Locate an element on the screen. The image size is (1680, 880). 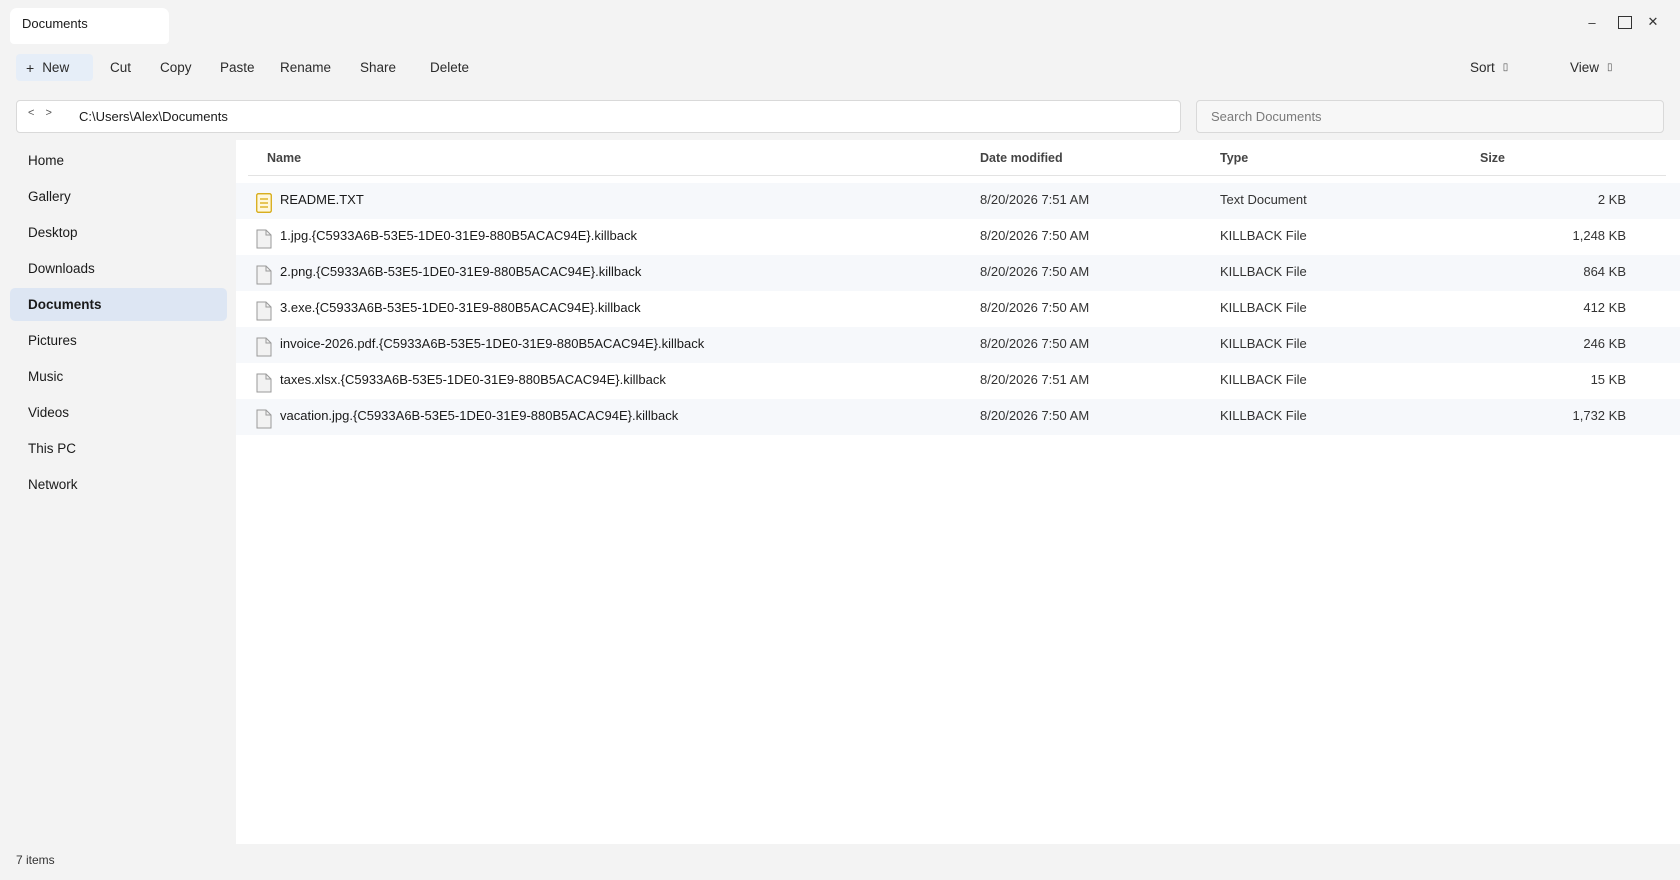
paste-button: Paste is located at coordinates (237, 67).